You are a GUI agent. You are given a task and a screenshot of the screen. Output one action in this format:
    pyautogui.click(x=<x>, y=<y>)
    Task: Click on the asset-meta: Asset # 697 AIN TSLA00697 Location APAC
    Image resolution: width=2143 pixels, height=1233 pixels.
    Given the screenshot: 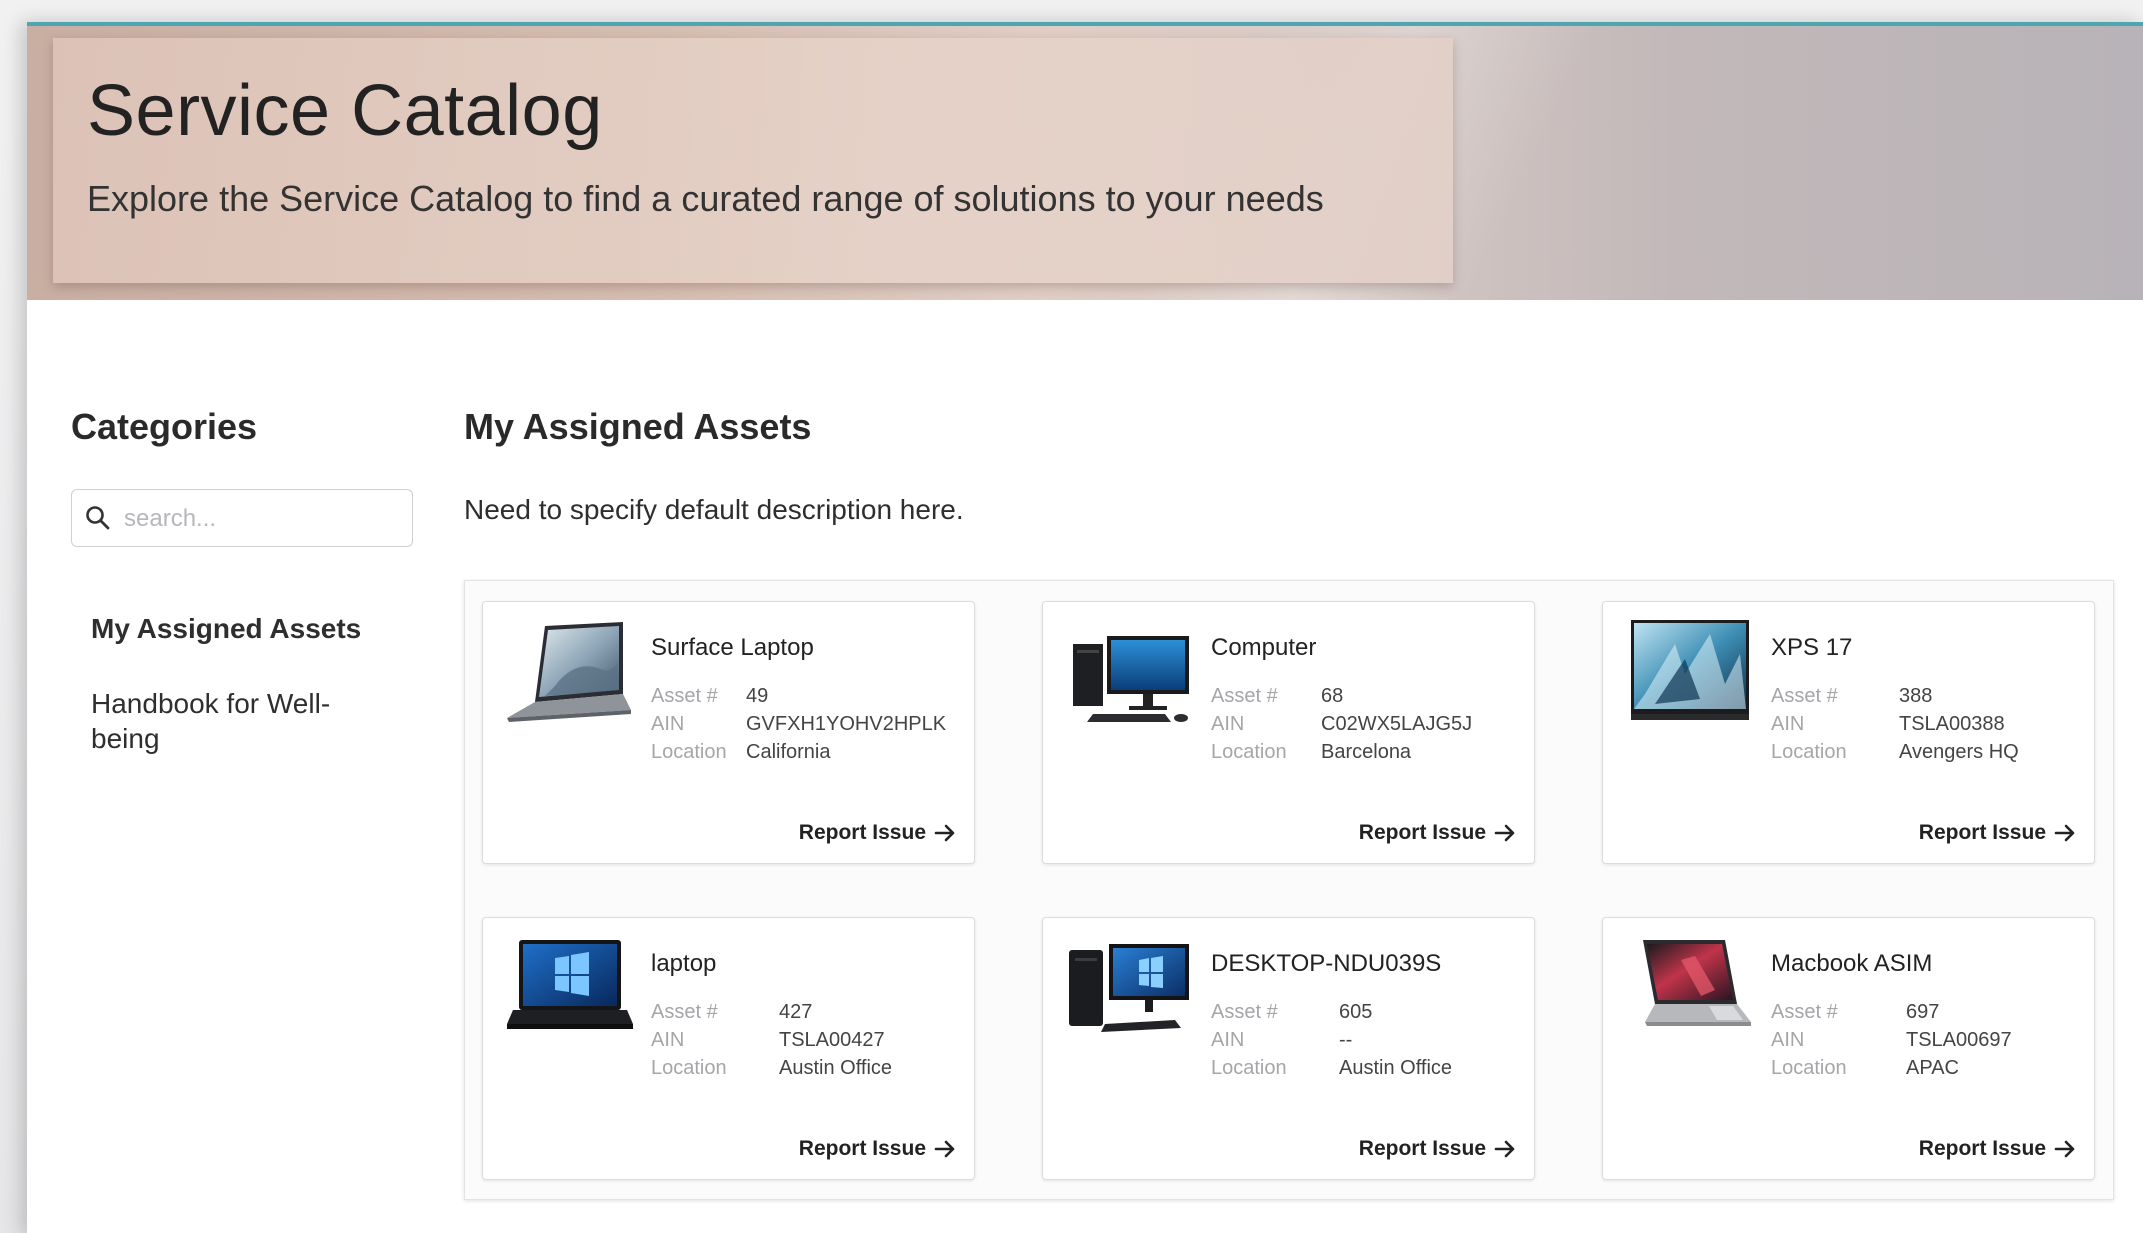 What is the action you would take?
    pyautogui.click(x=1891, y=1040)
    